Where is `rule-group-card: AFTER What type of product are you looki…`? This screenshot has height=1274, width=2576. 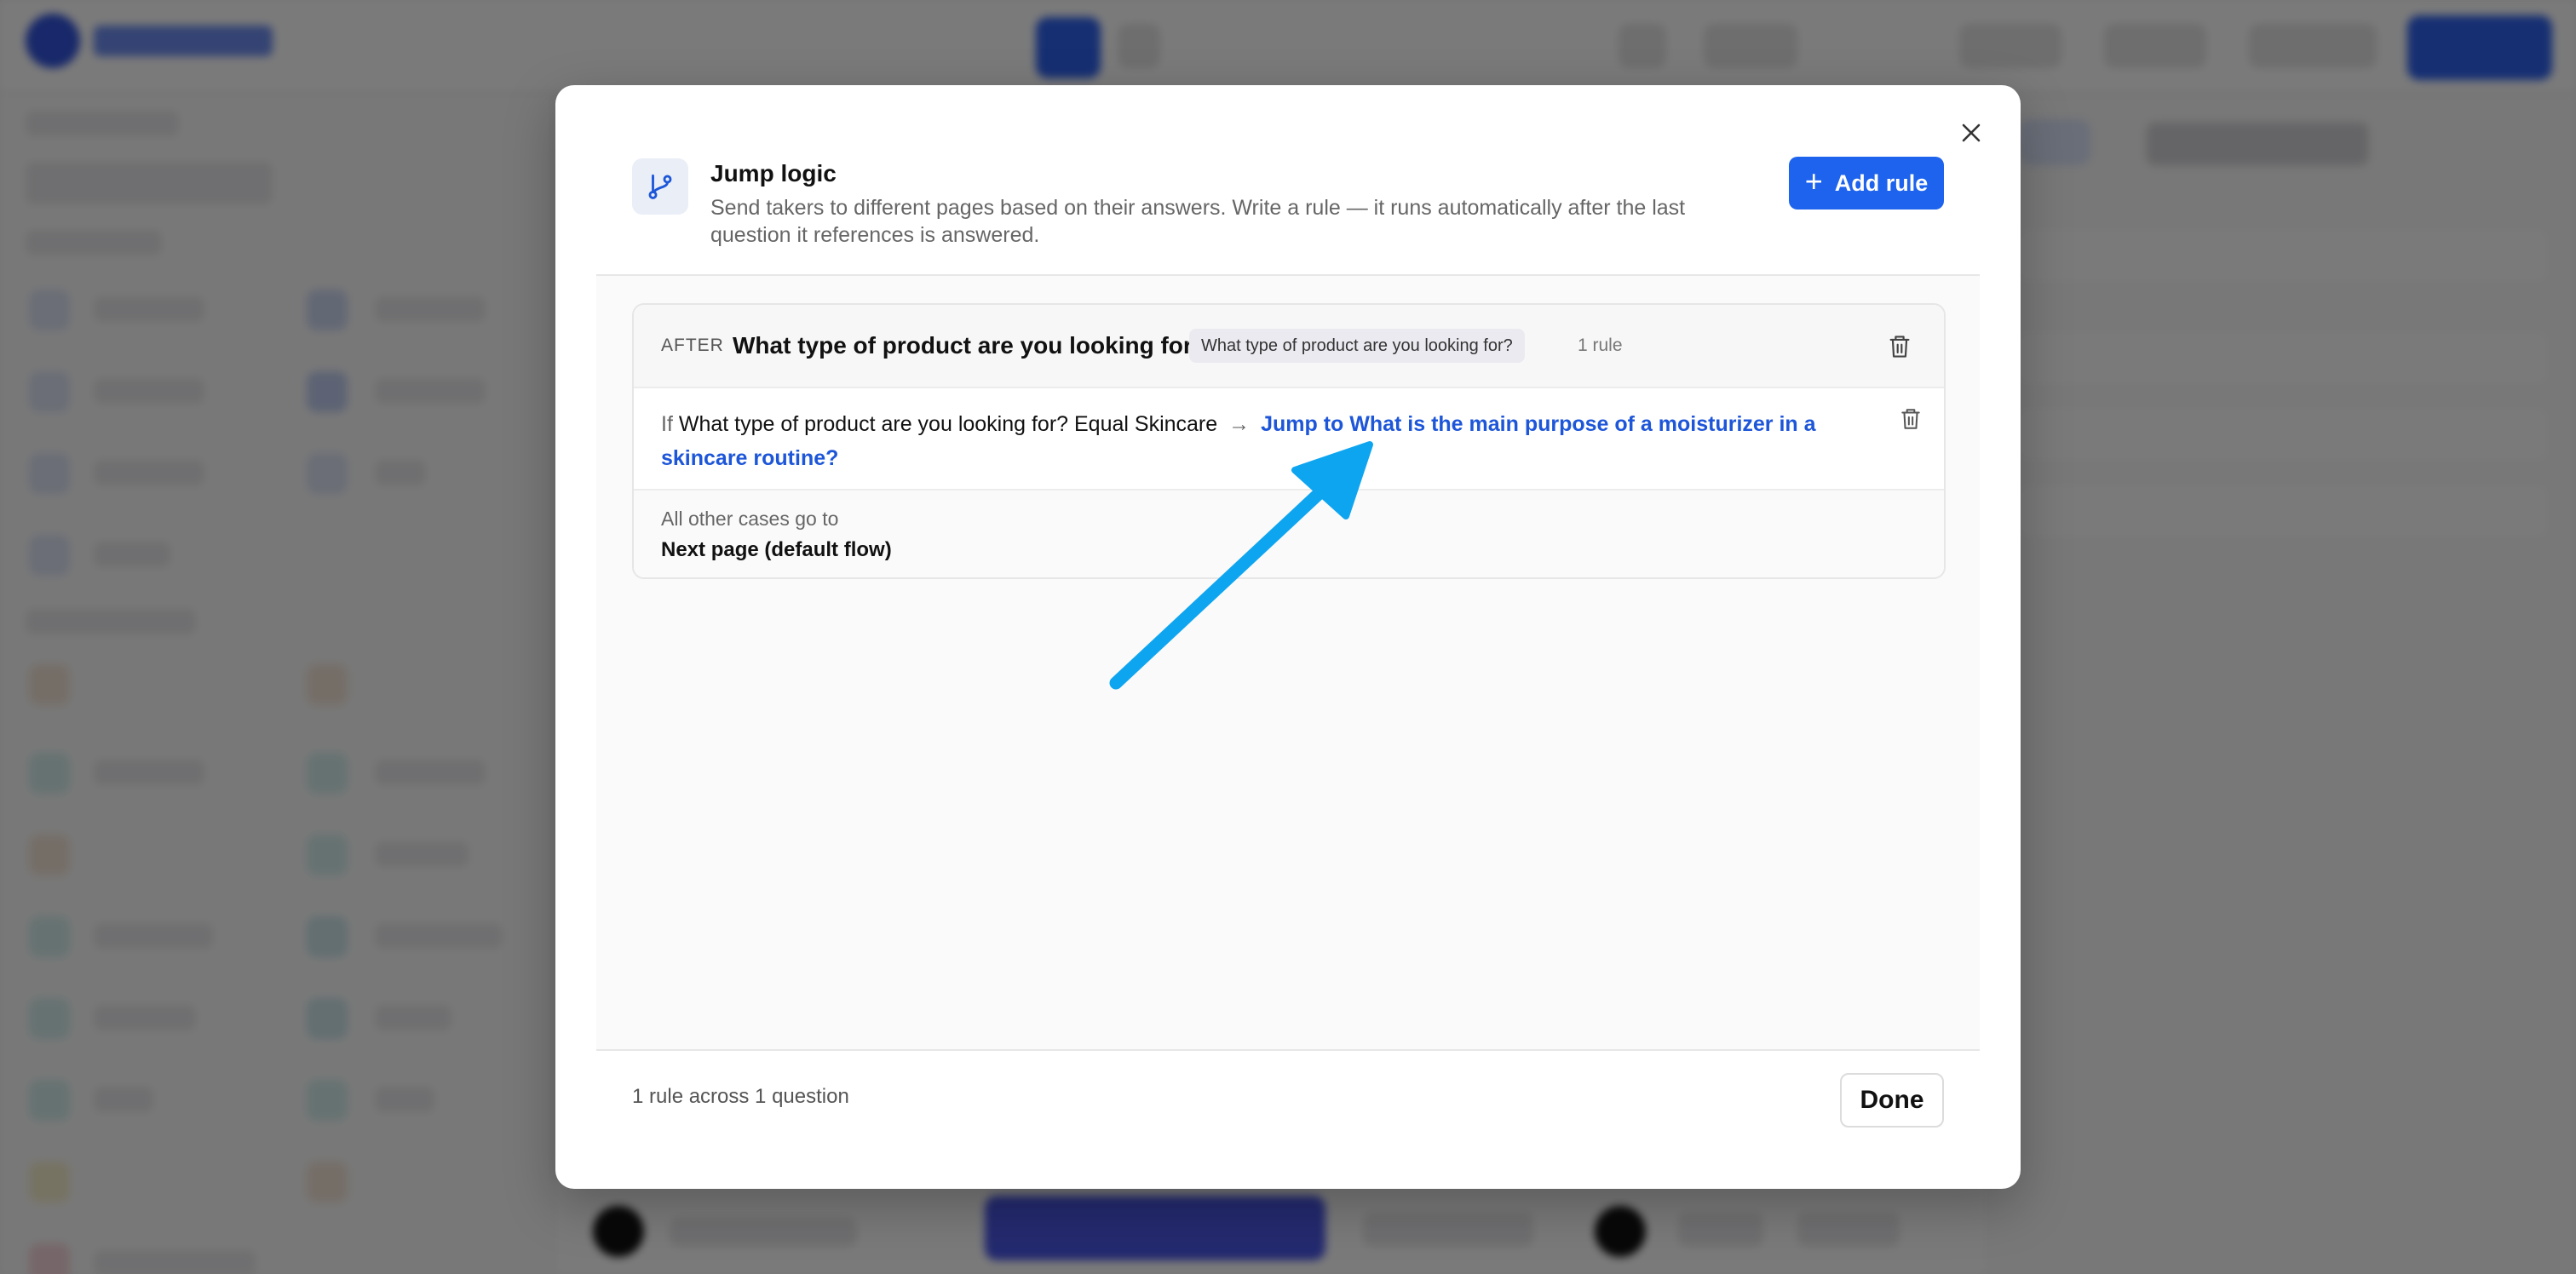
rule-group-card: AFTER What type of product are you looki… is located at coordinates (1289, 441).